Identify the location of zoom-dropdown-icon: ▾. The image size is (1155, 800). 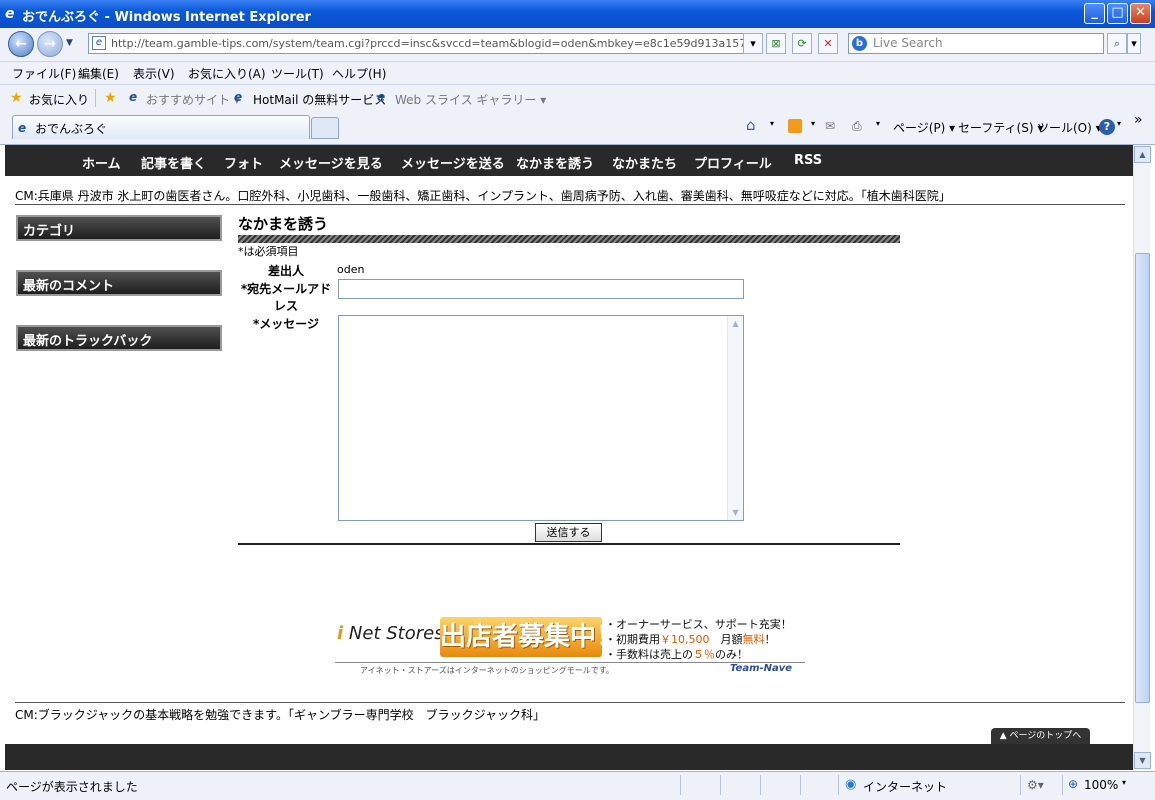
(1124, 782).